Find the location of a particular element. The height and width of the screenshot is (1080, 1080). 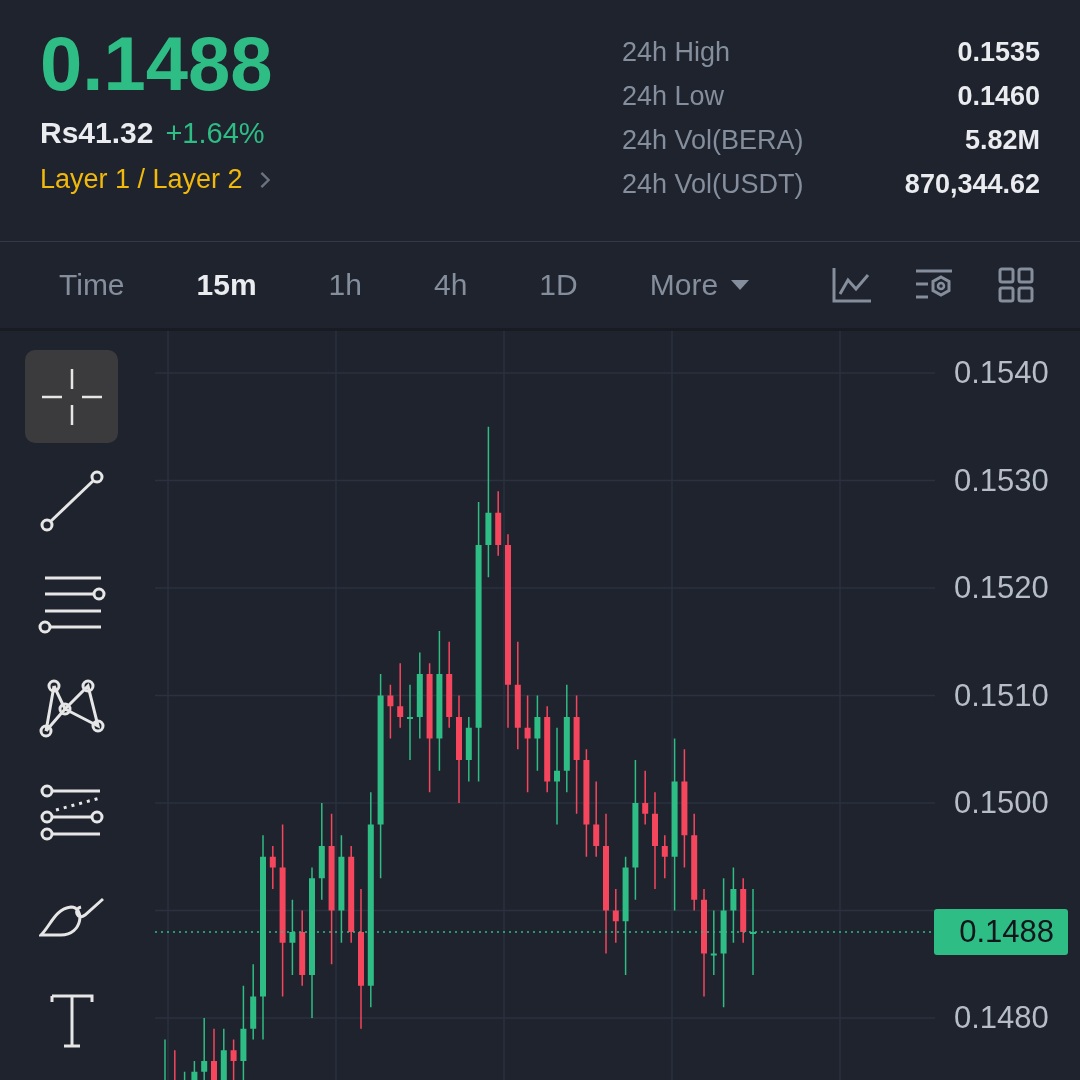

stat-value: 0.1535 is located at coordinates (998, 52).